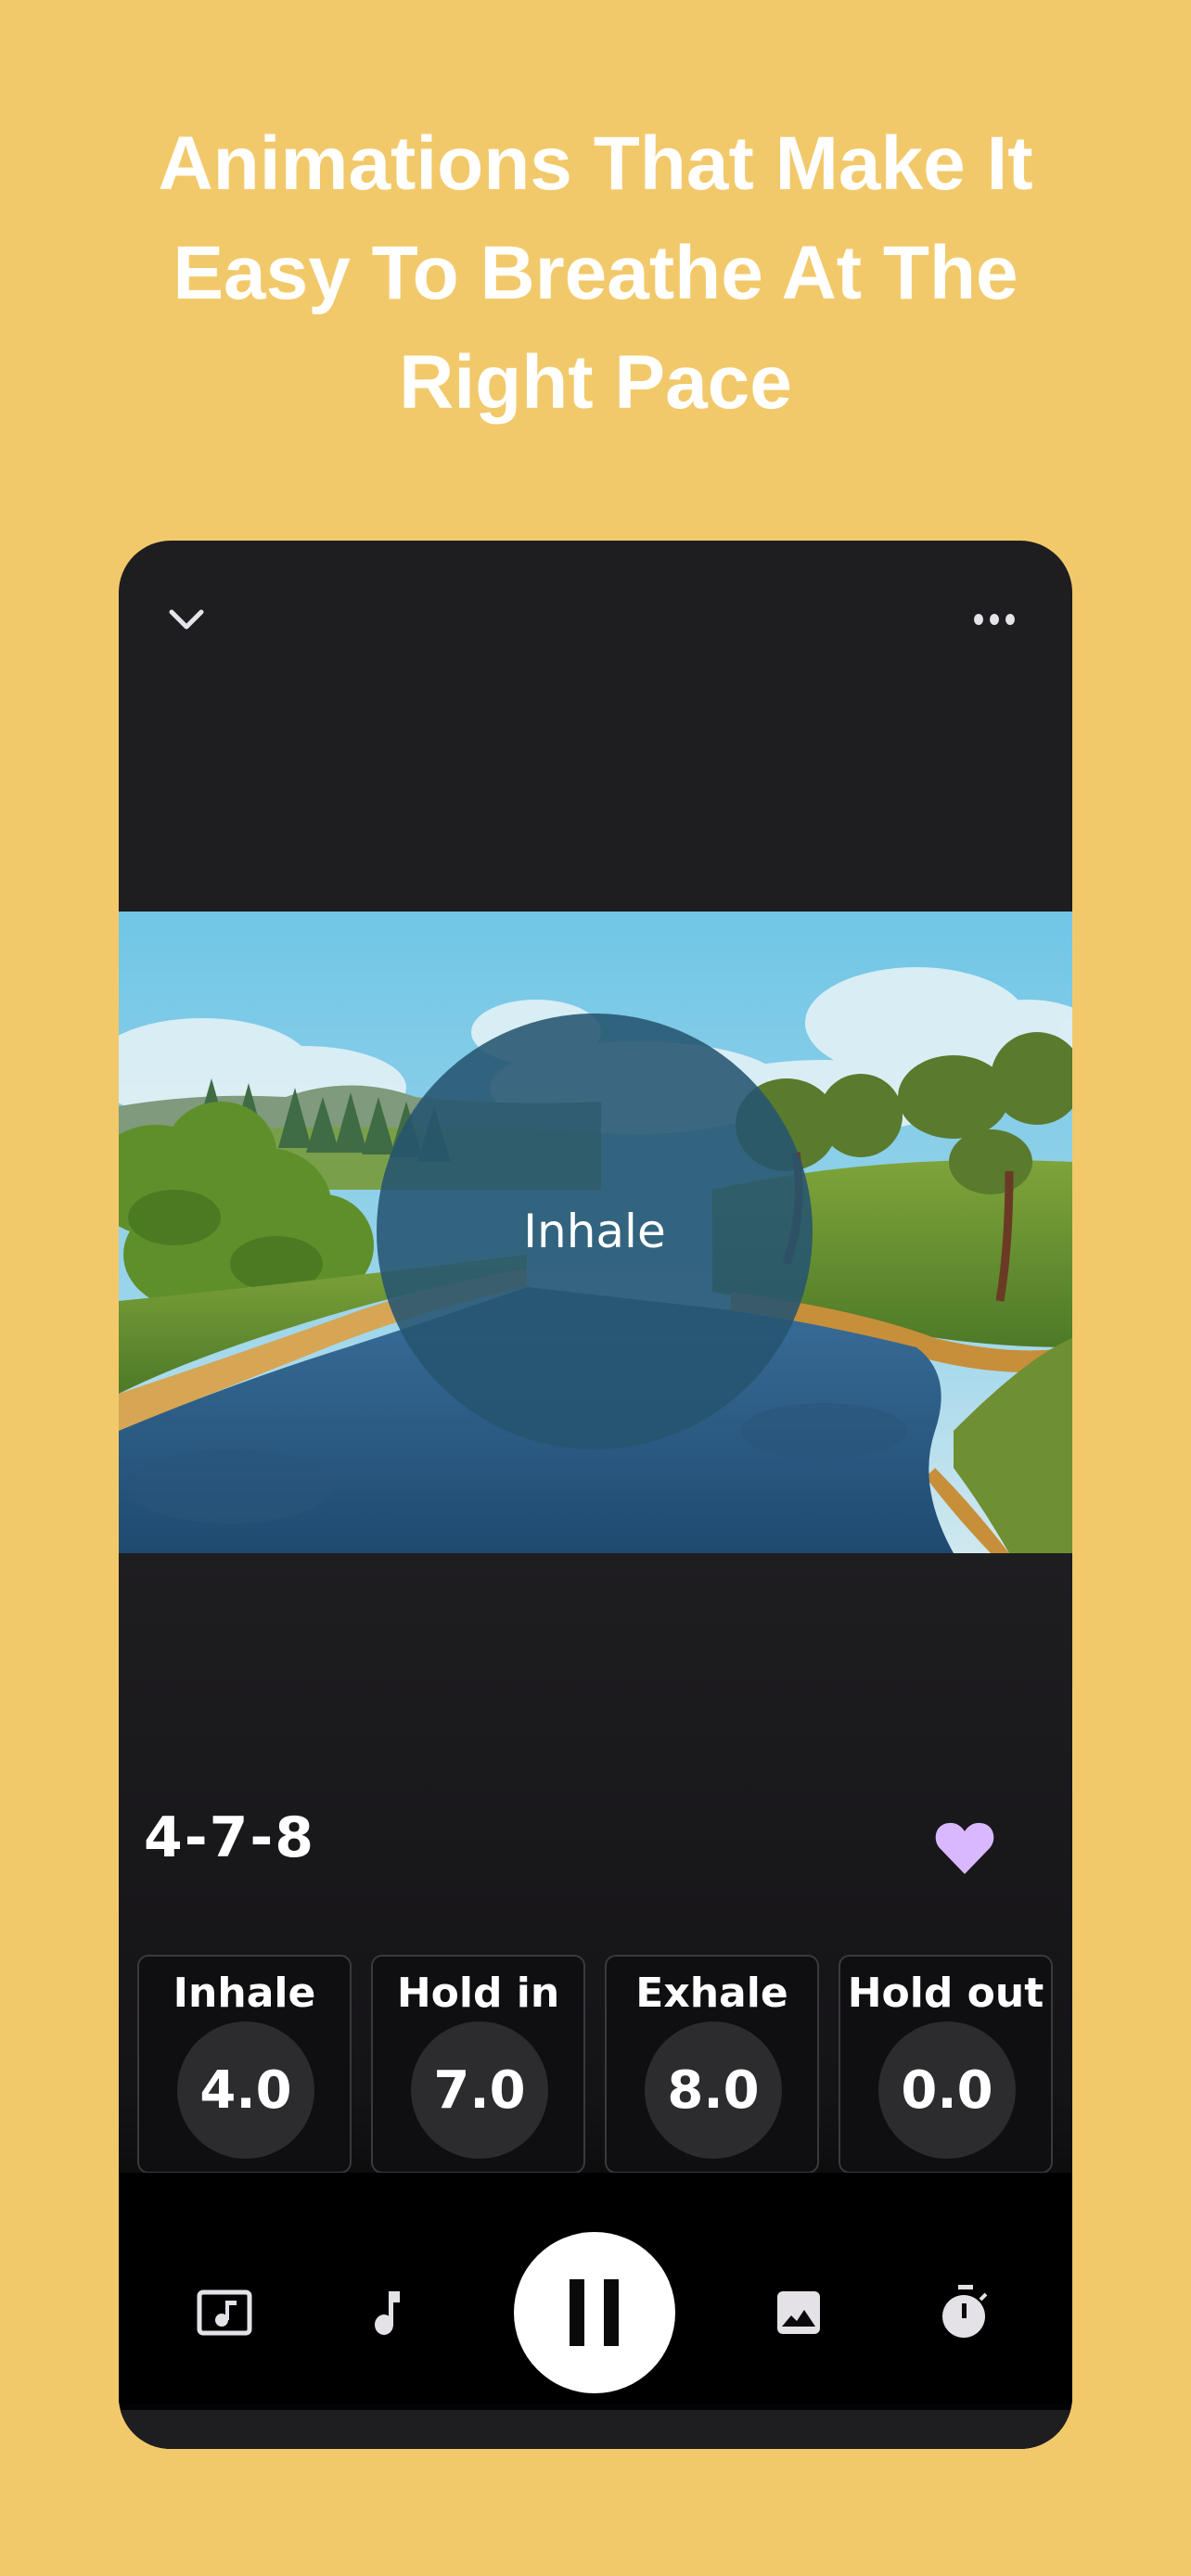  I want to click on phase-label: Hold out, so click(945, 1994).